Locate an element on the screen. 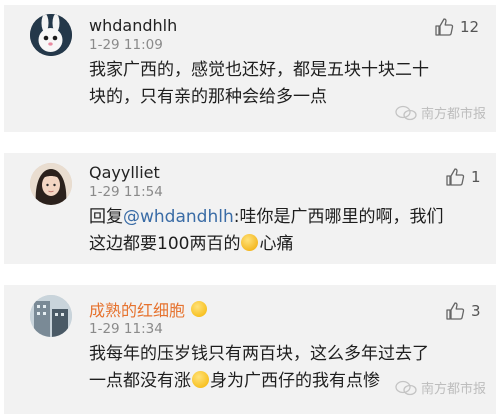  comment-line-text: 身为广西仔的我有点惨 is located at coordinates (295, 381).